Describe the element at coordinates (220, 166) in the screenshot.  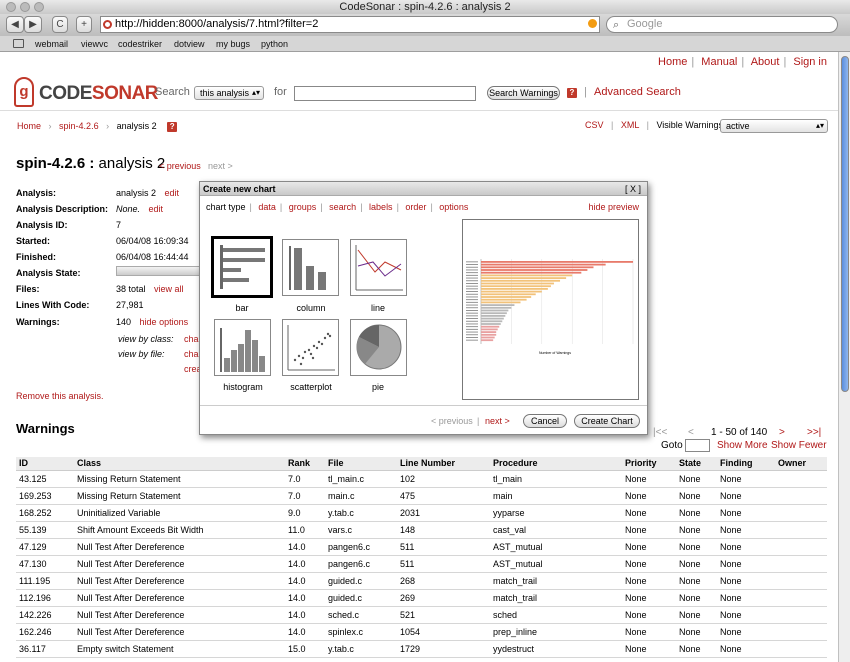
I see `next-analysis-link: next >` at that location.